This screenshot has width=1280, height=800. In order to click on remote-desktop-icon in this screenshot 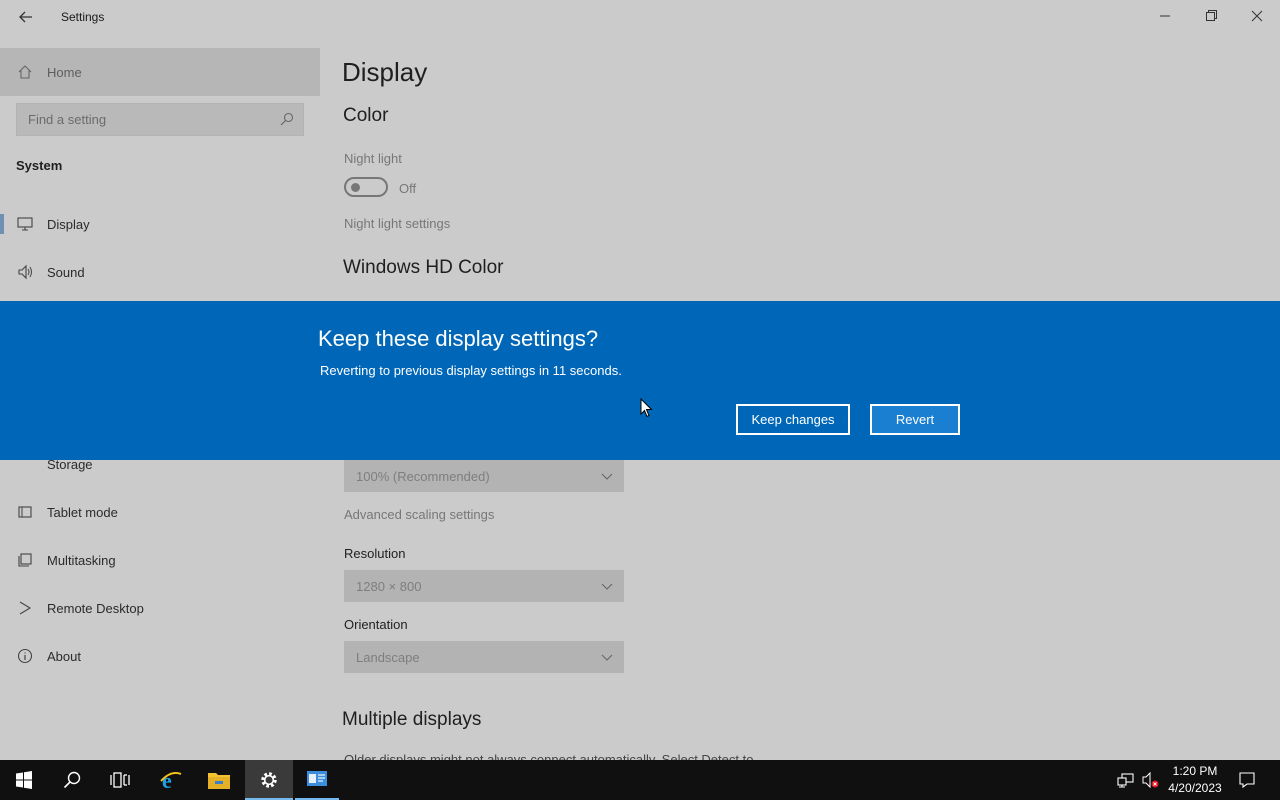, I will do `click(25, 608)`.